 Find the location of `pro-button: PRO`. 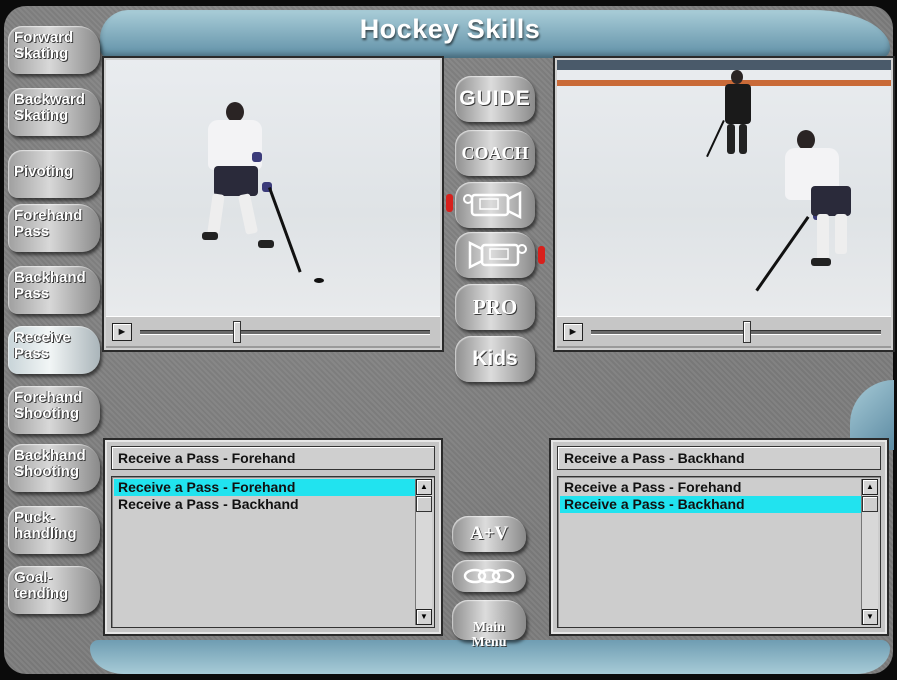

pro-button: PRO is located at coordinates (495, 307).